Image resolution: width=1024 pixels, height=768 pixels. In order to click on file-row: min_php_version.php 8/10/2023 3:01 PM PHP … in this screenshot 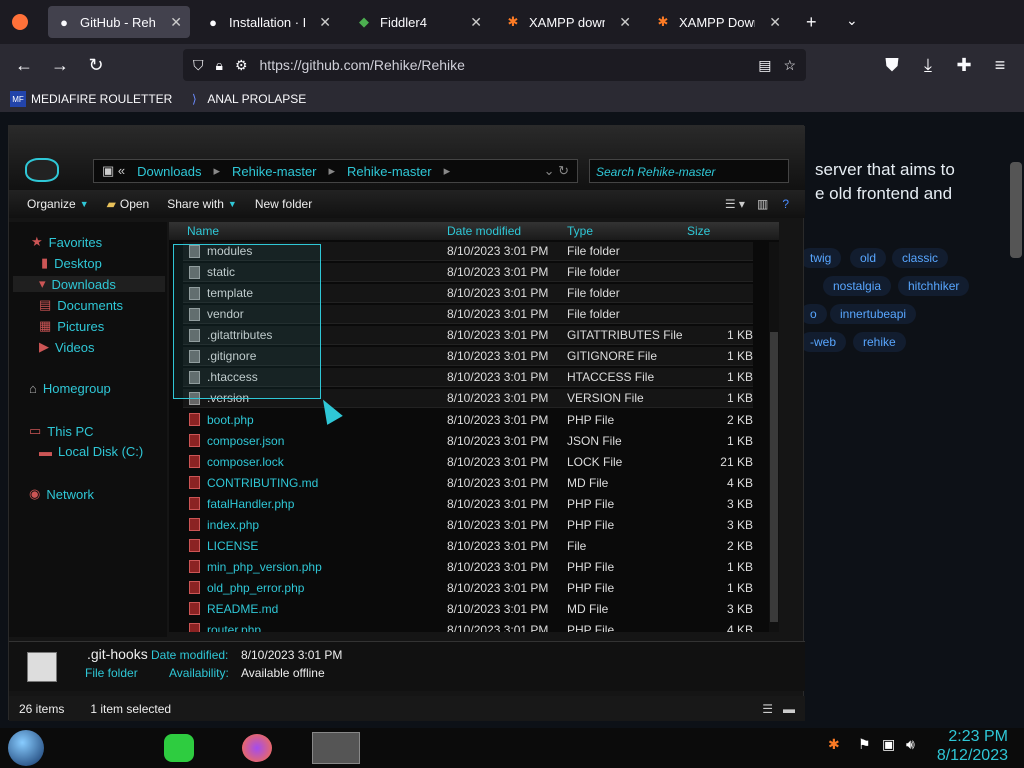, I will do `click(468, 566)`.